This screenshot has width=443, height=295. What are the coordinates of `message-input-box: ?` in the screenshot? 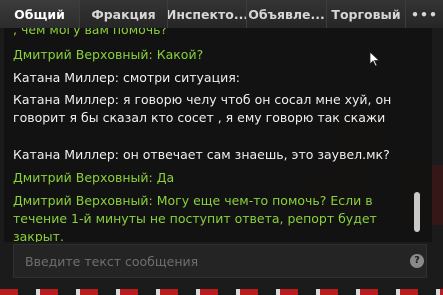 It's located at (220, 261).